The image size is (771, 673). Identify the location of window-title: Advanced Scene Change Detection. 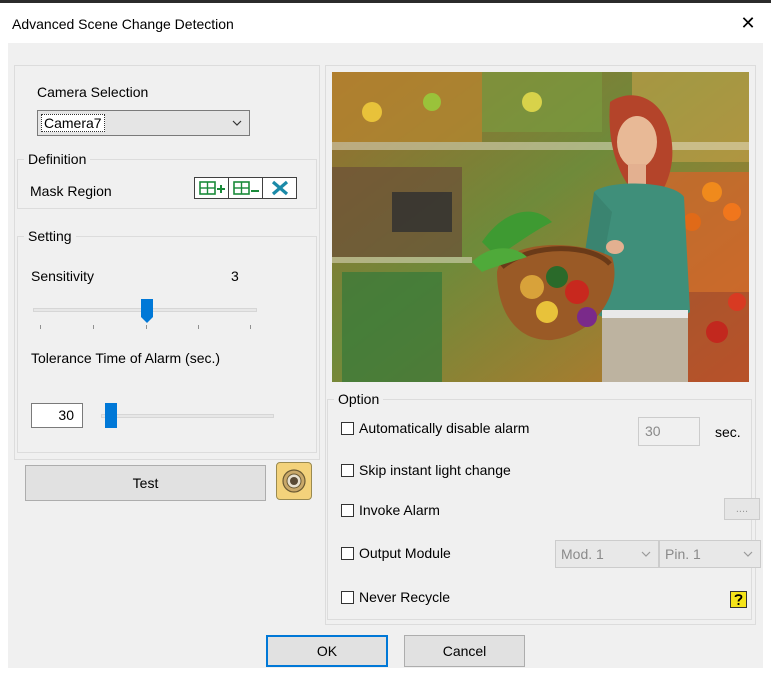
(123, 24).